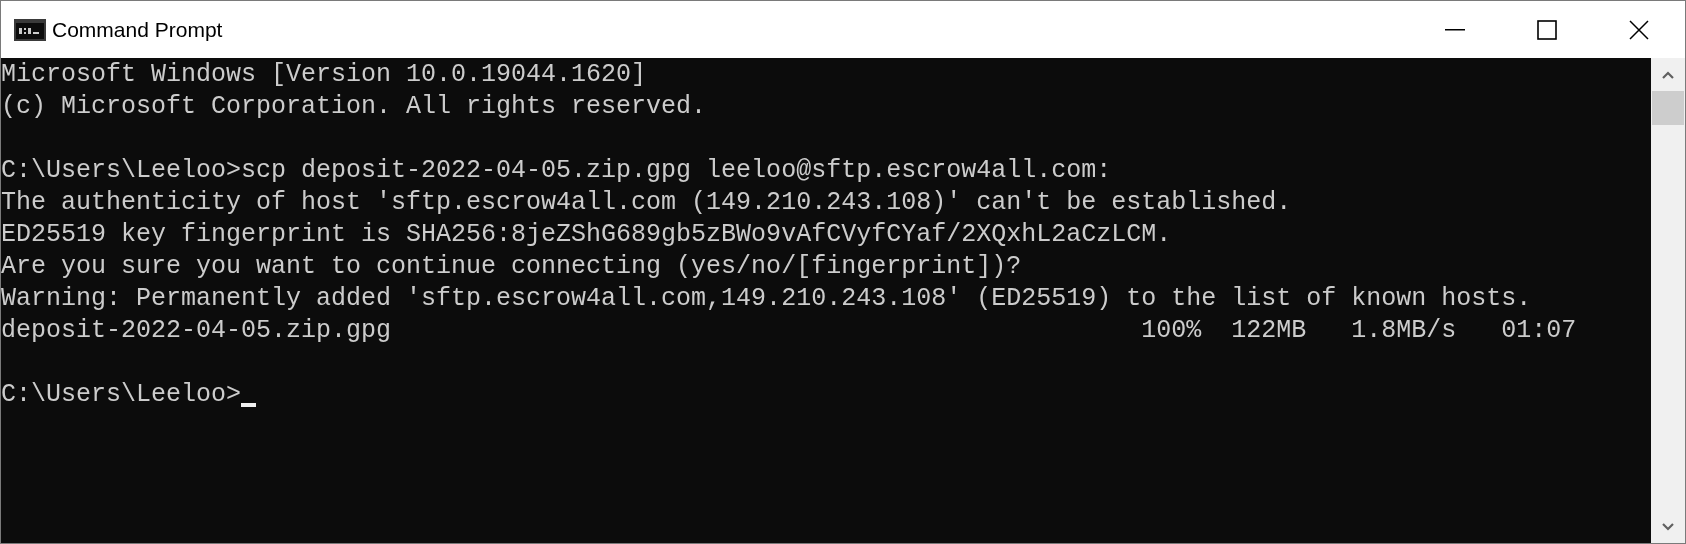 The width and height of the screenshot is (1686, 544). Describe the element at coordinates (766, 299) in the screenshot. I see `console-line: Warning: Permanently added 'sftp.escrow4all.com,149.210.243.108' (ED25519) to the list of known hosts.` at that location.